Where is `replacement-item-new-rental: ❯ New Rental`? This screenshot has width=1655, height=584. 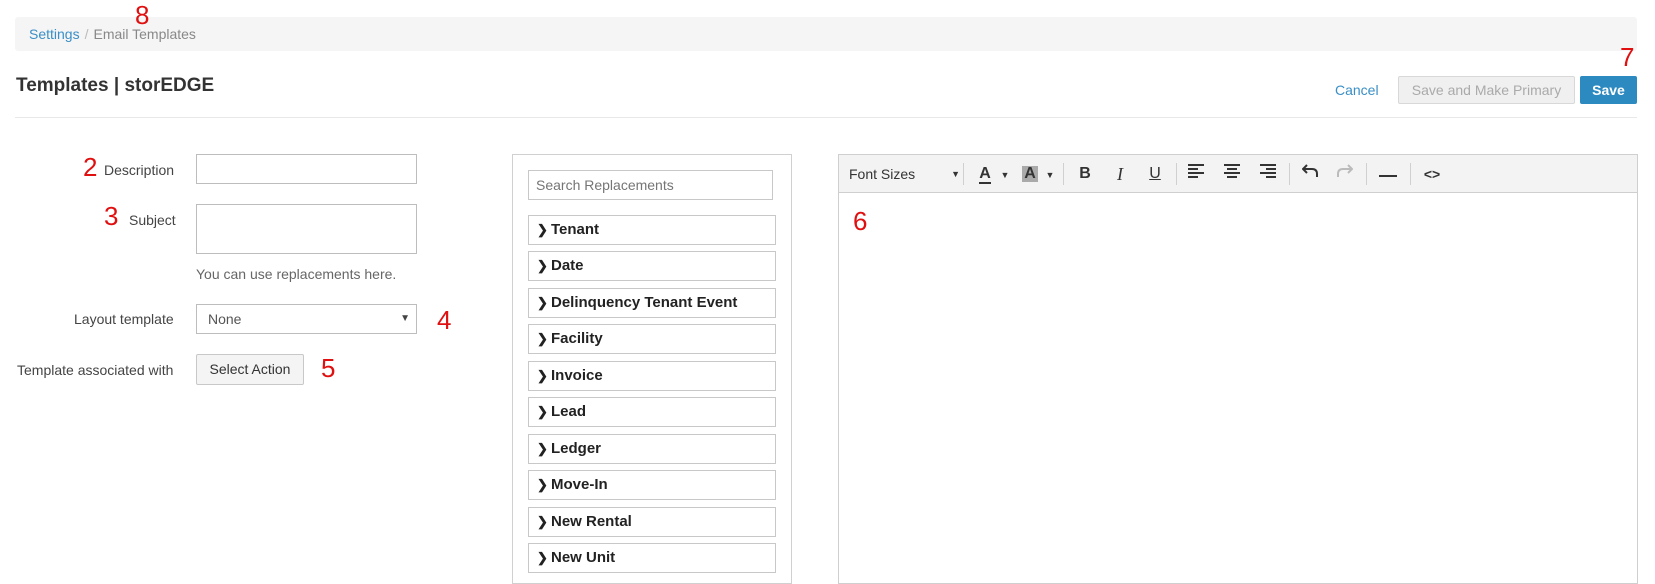 replacement-item-new-rental: ❯ New Rental is located at coordinates (652, 522).